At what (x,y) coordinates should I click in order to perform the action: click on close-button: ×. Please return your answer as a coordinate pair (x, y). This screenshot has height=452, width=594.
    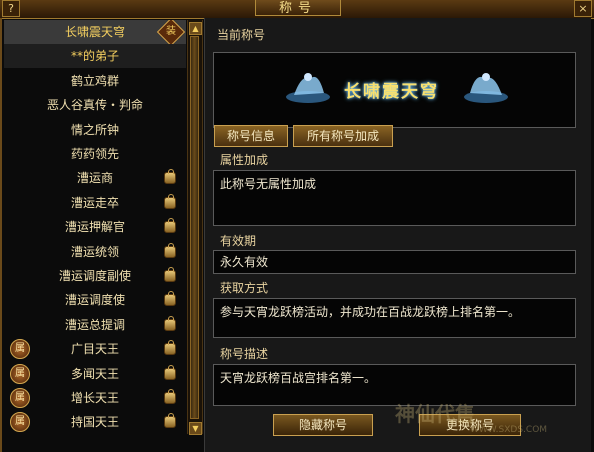
    Looking at the image, I should click on (583, 8).